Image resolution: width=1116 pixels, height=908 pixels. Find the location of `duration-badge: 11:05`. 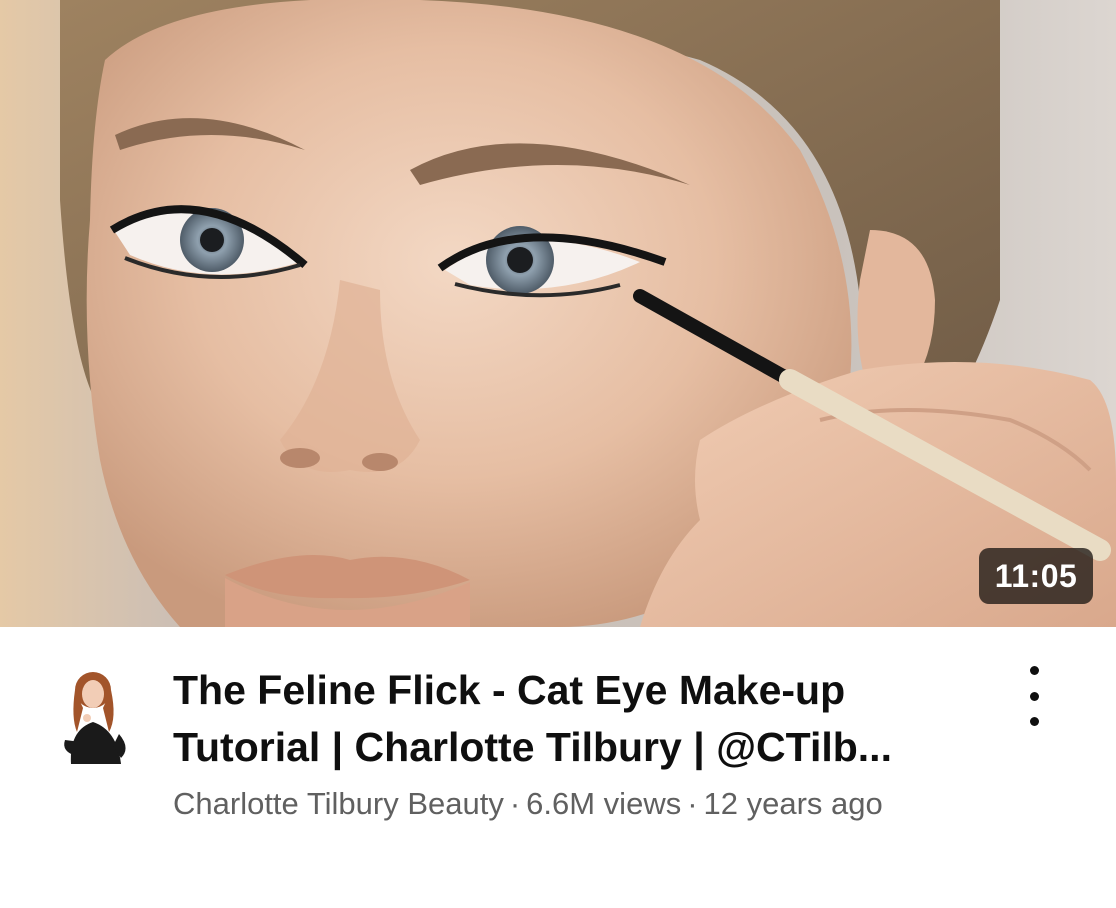

duration-badge: 11:05 is located at coordinates (1036, 576).